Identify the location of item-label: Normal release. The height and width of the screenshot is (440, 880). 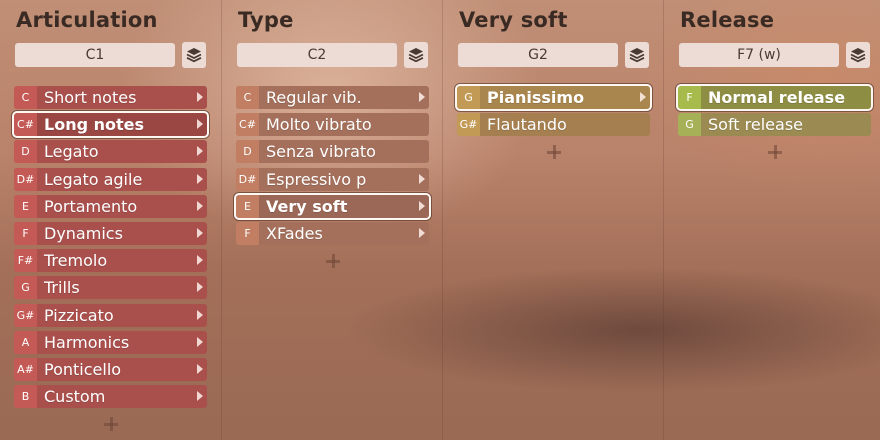
(777, 97).